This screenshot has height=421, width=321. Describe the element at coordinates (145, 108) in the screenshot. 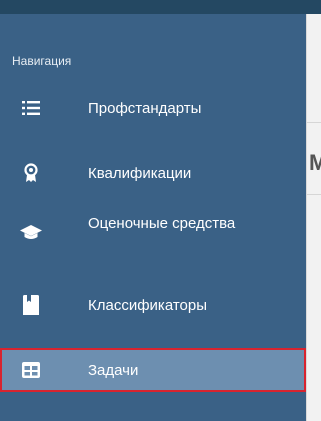

I see `nav-item-label: Профстандарты` at that location.